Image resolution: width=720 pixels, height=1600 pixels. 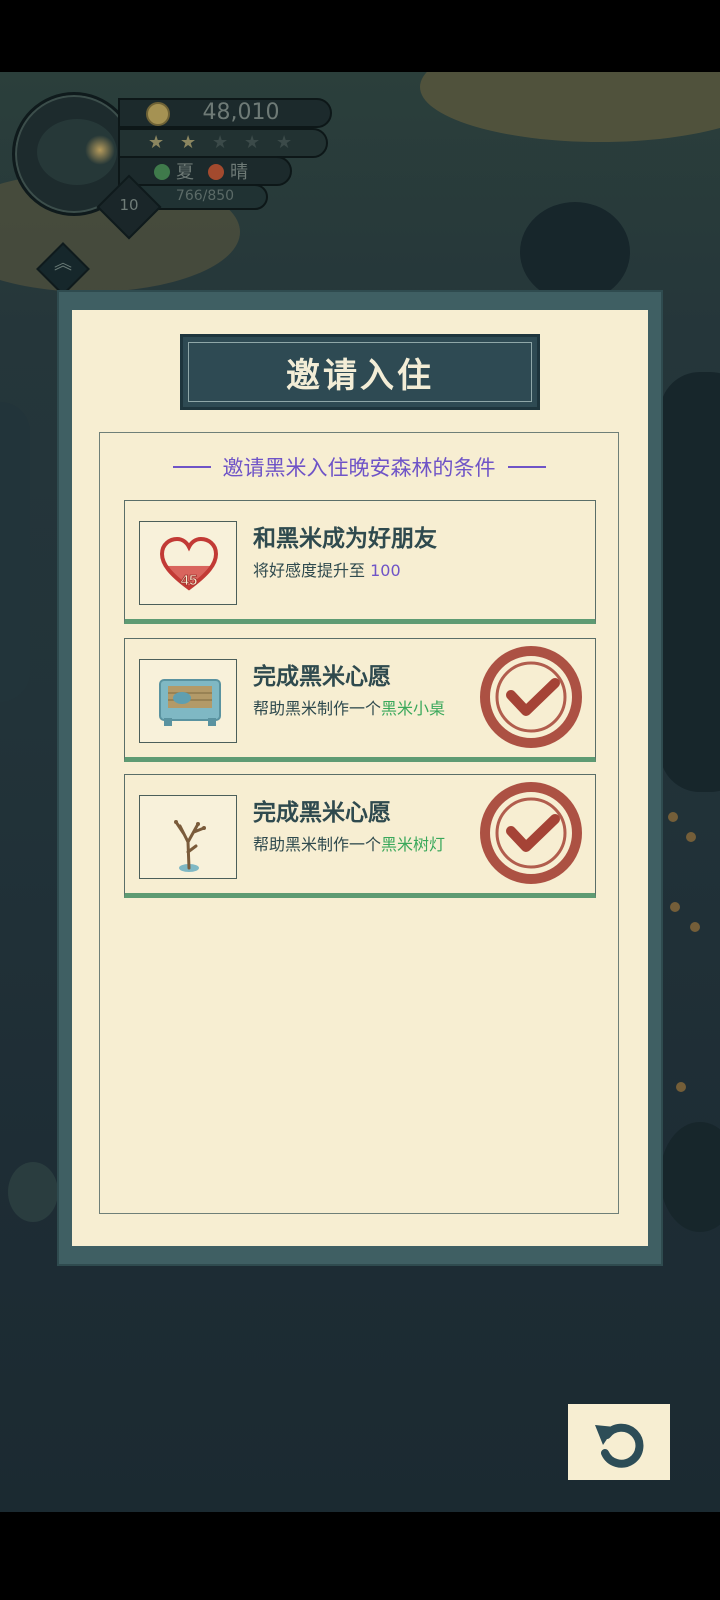 I want to click on conditions-header: 邀请黑米入住晚安森林的条件, so click(x=359, y=467).